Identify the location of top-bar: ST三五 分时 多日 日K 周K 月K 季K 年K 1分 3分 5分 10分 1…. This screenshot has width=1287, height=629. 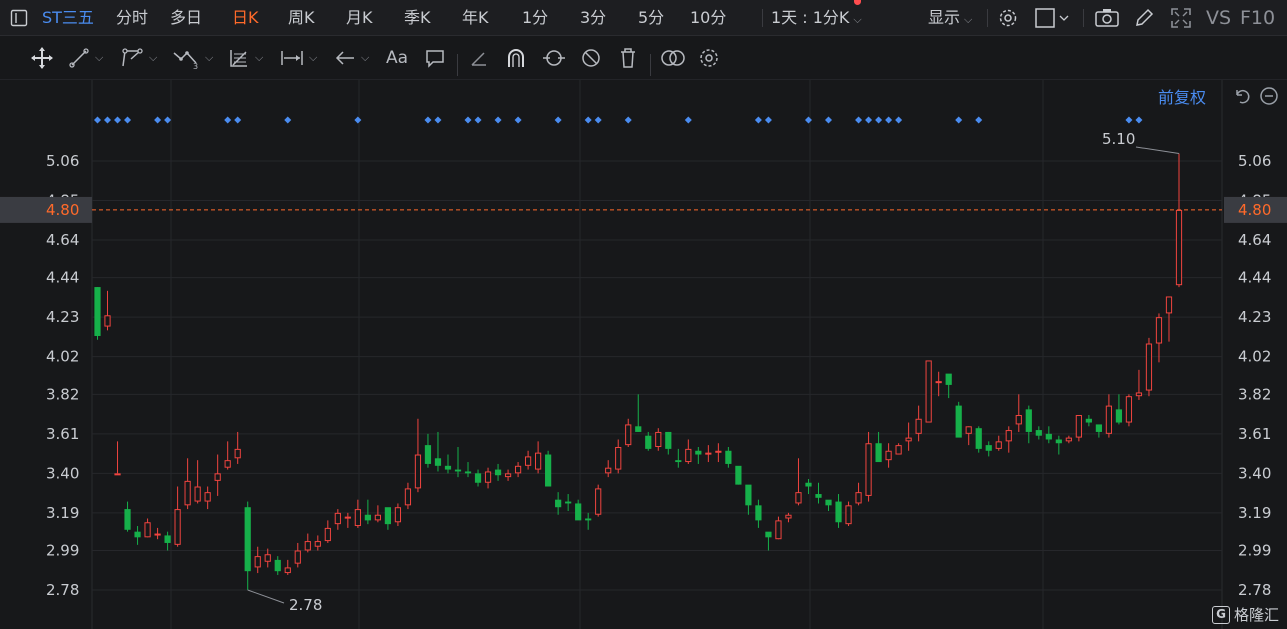
(643, 18).